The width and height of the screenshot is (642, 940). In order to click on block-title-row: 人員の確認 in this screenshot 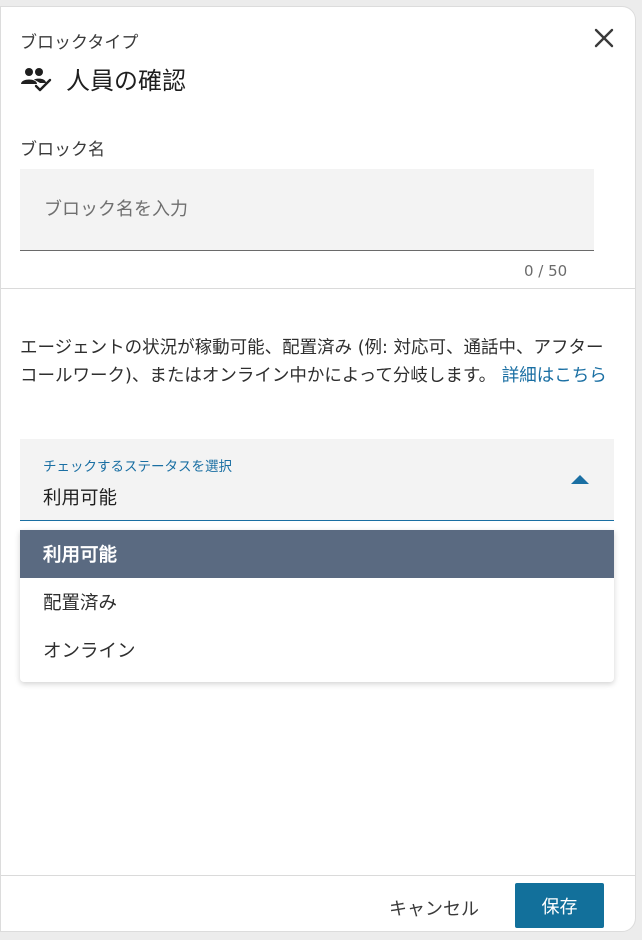, I will do `click(103, 78)`.